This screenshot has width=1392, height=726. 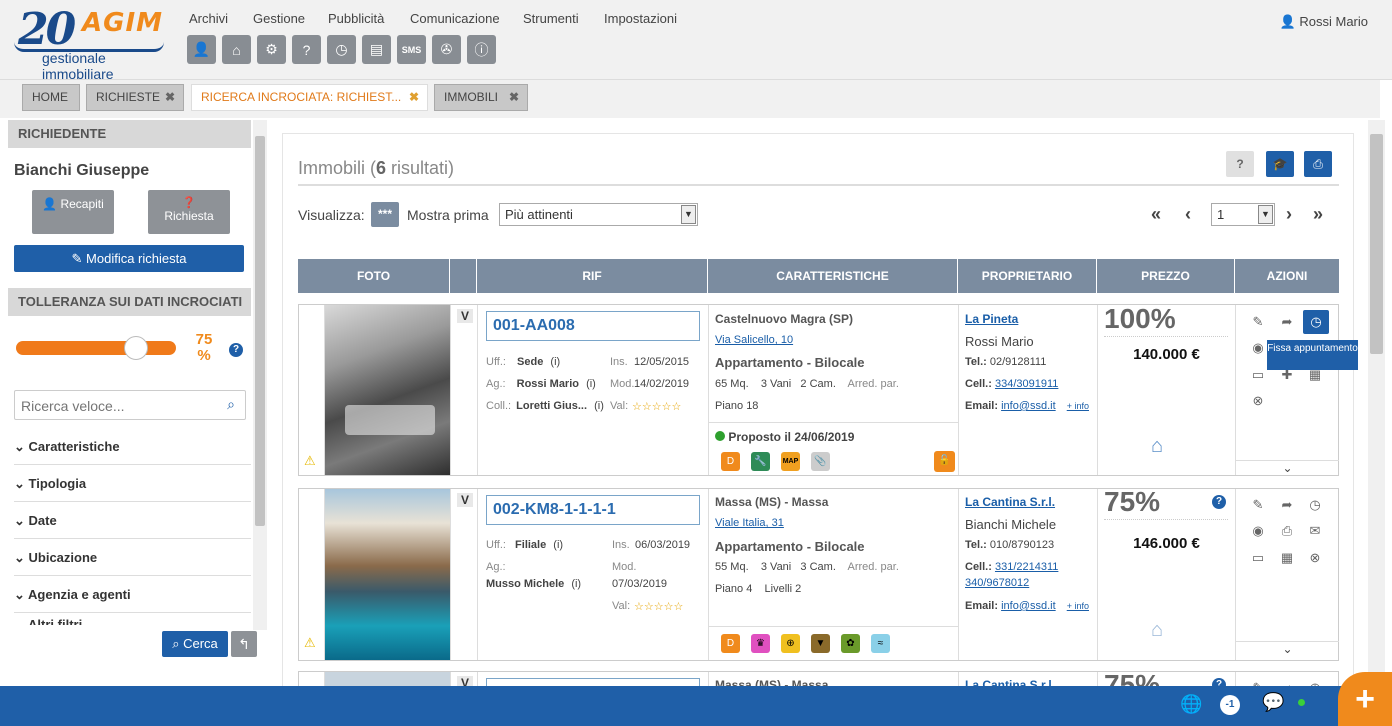 I want to click on tab-immobili: IMMOBILI ✖, so click(x=481, y=97).